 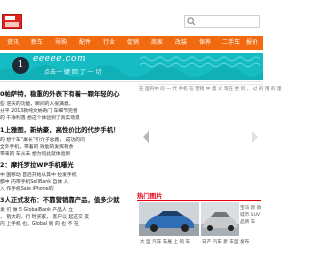 I want to click on nav-item-modify: 改装, so click(x=181, y=43).